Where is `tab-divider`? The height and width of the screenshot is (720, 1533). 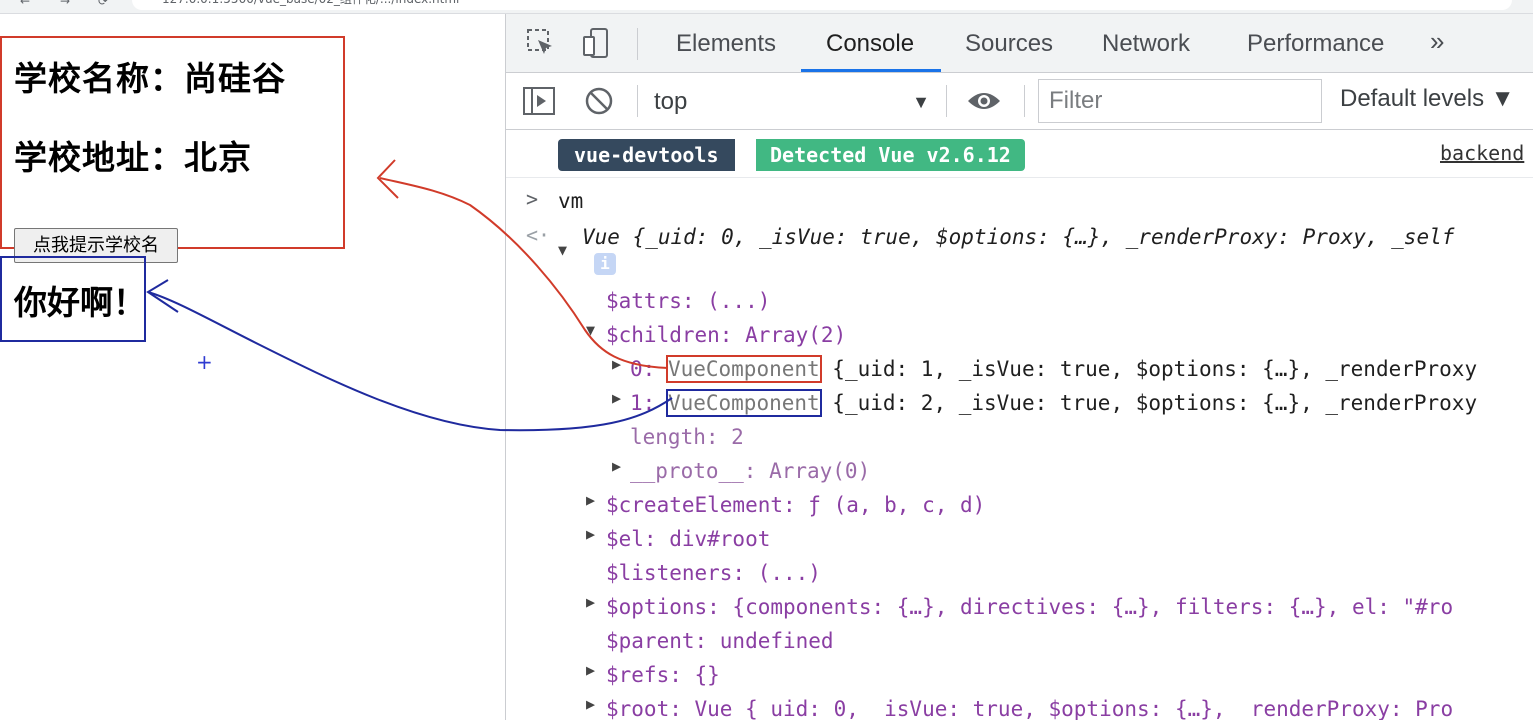
tab-divider is located at coordinates (637, 44).